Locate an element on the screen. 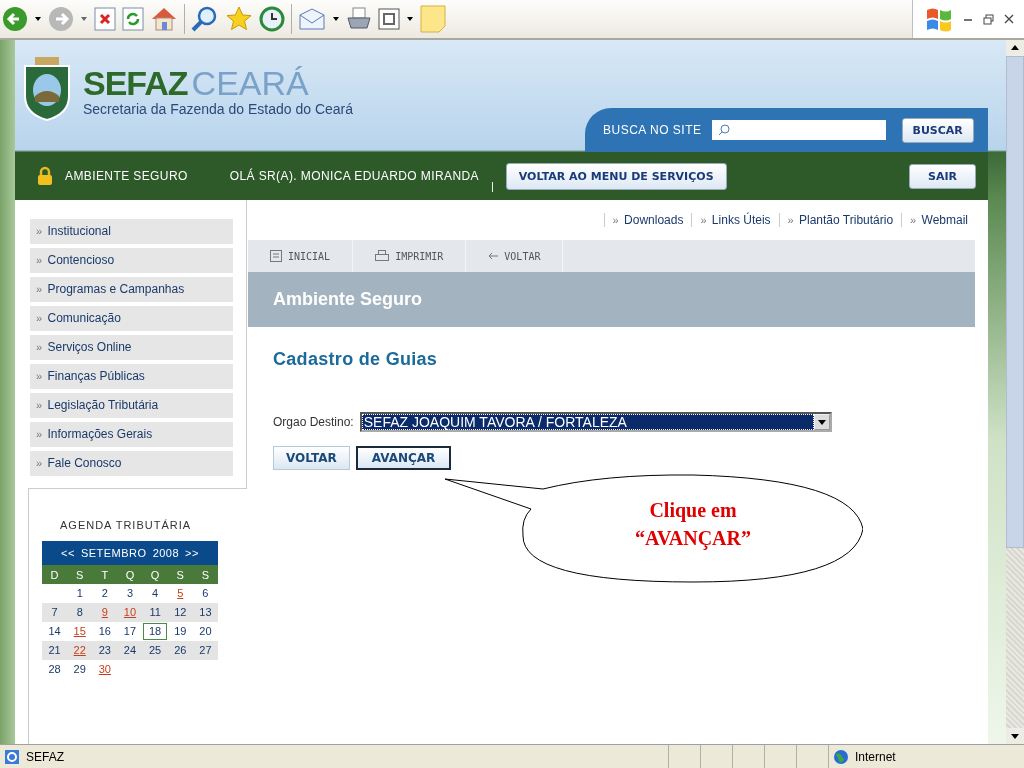 This screenshot has height=768, width=1024. sidebar-item: » Serviços Online is located at coordinates (131, 347).